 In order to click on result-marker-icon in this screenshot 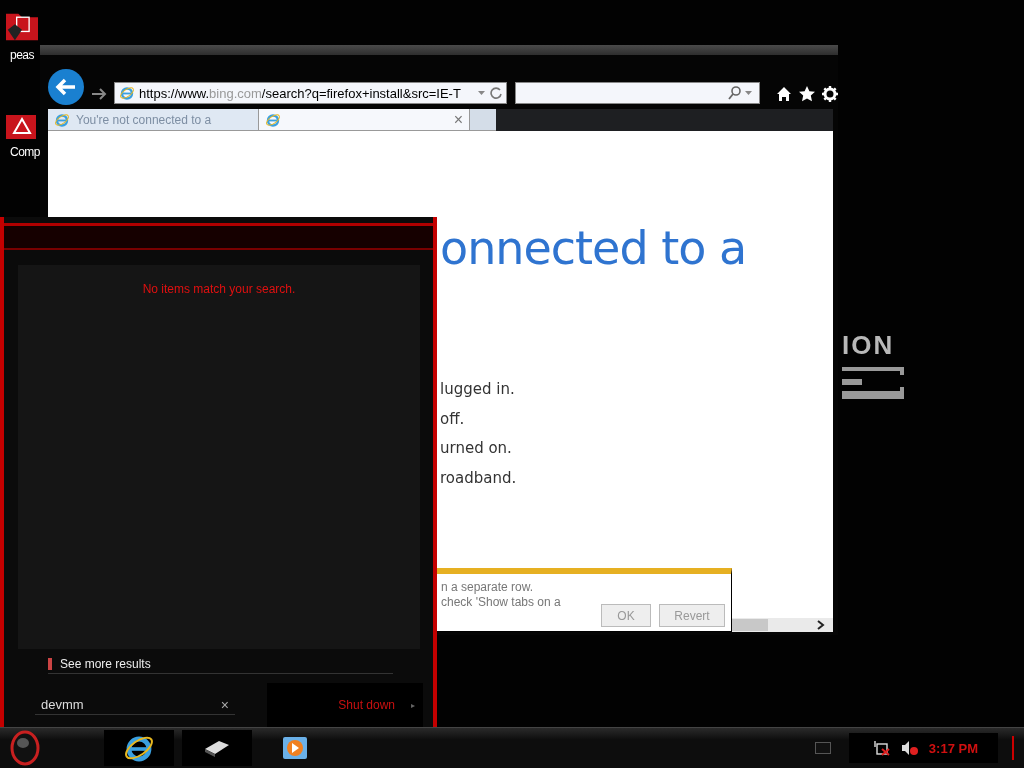, I will do `click(50, 664)`.